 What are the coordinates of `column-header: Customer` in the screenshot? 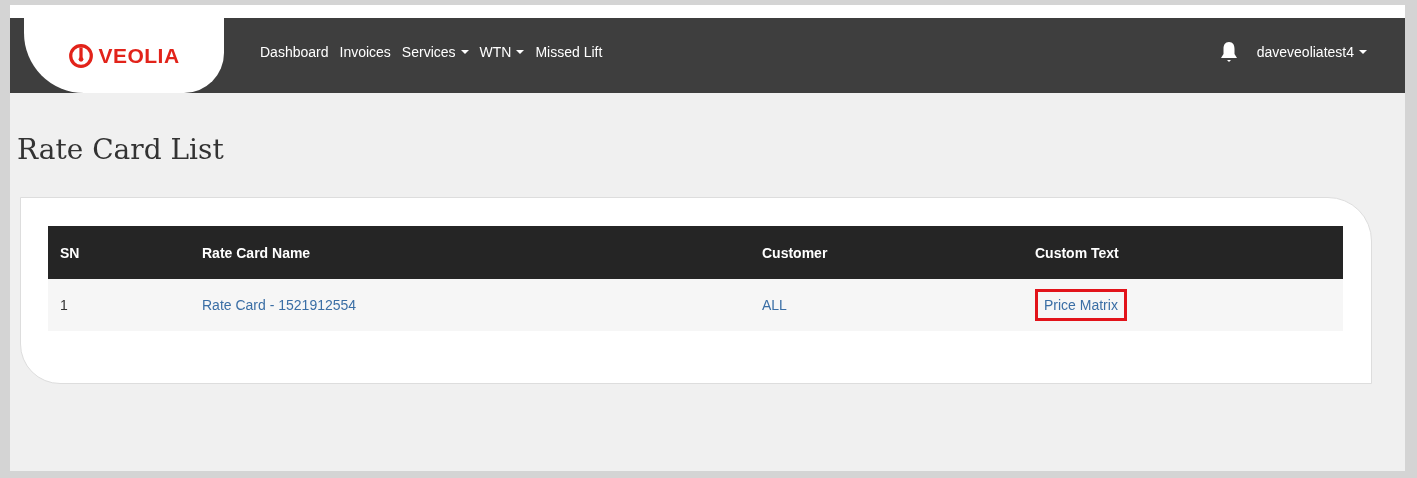 It's located at (886, 252).